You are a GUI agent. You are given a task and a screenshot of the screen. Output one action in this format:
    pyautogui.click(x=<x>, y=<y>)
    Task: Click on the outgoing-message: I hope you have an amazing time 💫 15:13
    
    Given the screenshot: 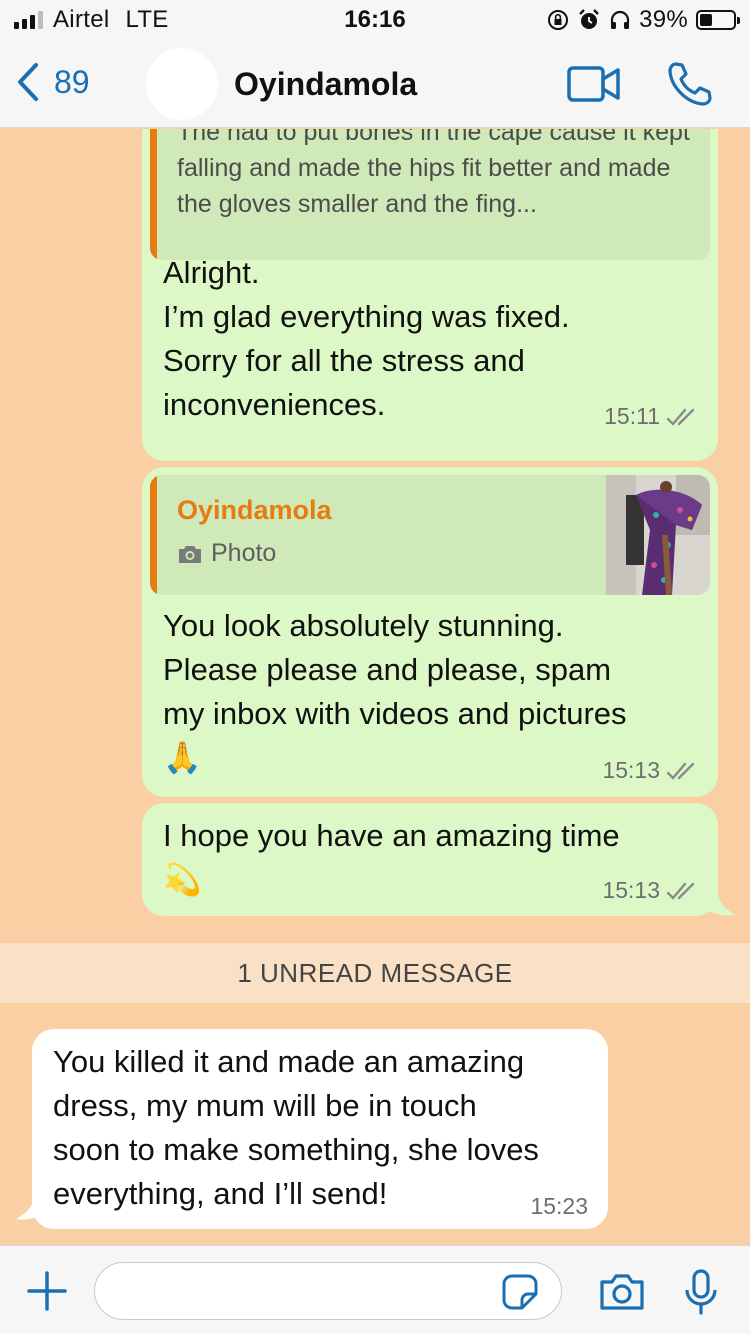 What is the action you would take?
    pyautogui.click(x=430, y=859)
    